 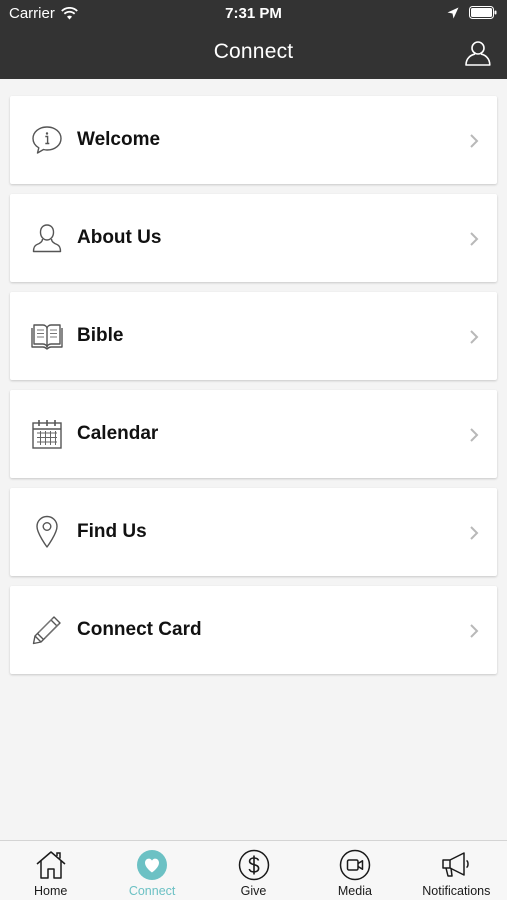 I want to click on tab-home: Home, so click(x=50, y=870).